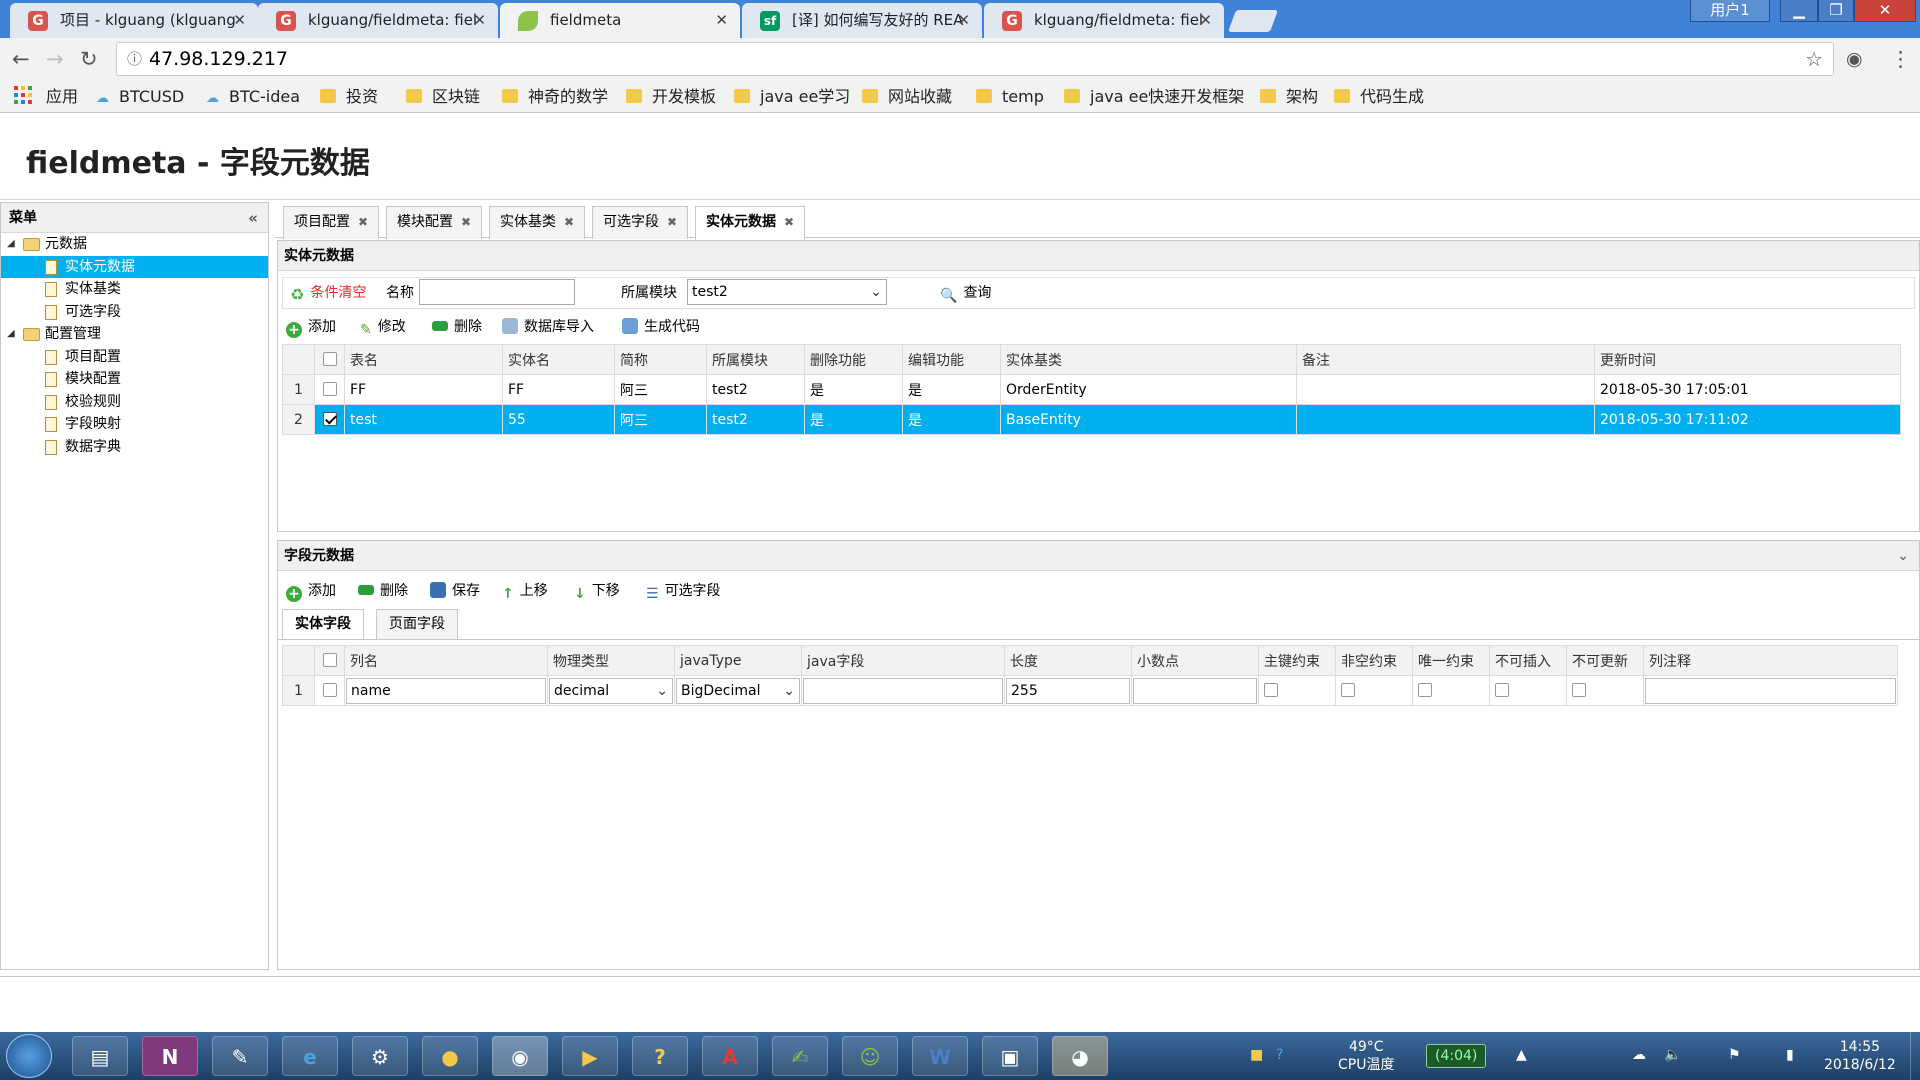  I want to click on tree-item-field-mapping: 字段映射, so click(134, 424).